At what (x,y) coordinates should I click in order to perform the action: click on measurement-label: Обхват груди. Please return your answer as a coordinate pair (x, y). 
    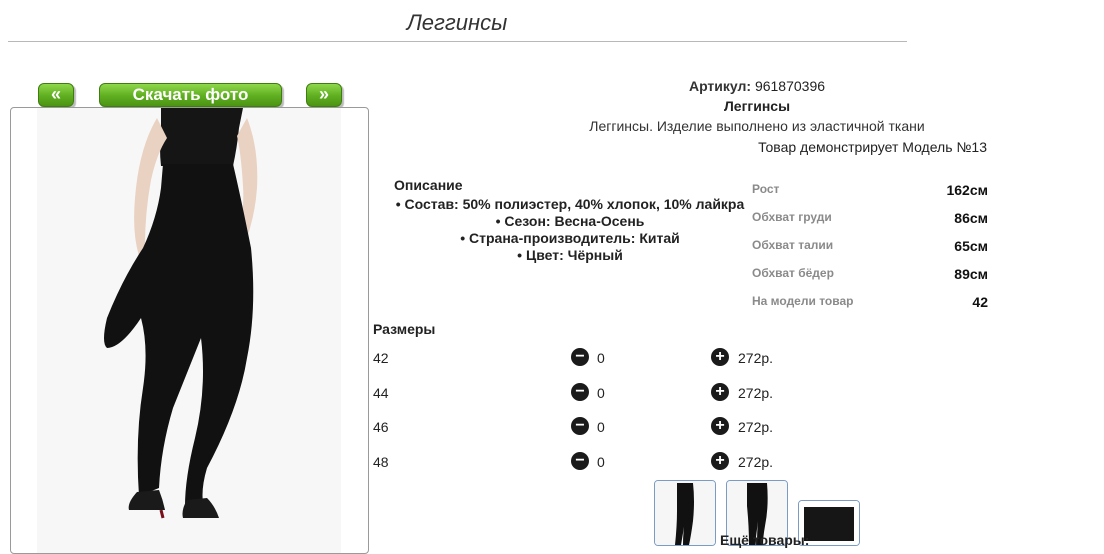
    Looking at the image, I should click on (792, 217).